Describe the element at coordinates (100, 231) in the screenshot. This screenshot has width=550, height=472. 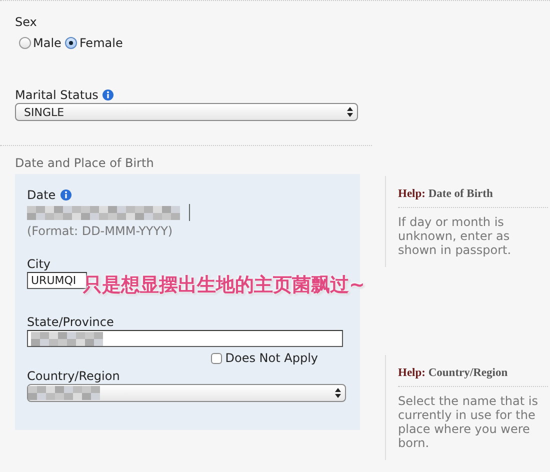
I see `format-hint: (Format: DD-MMM-YYYY)` at that location.